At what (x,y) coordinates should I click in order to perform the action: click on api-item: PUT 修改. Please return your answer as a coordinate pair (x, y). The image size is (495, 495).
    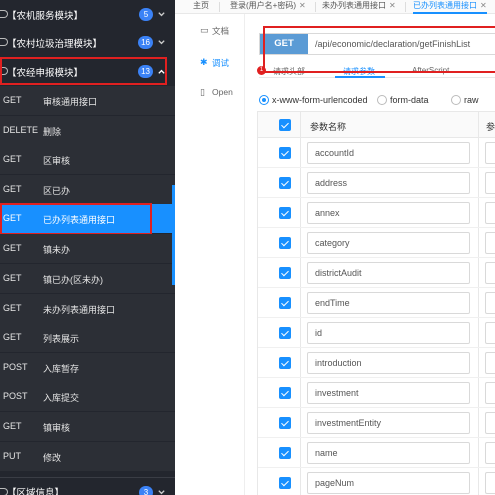
    Looking at the image, I should click on (87, 456).